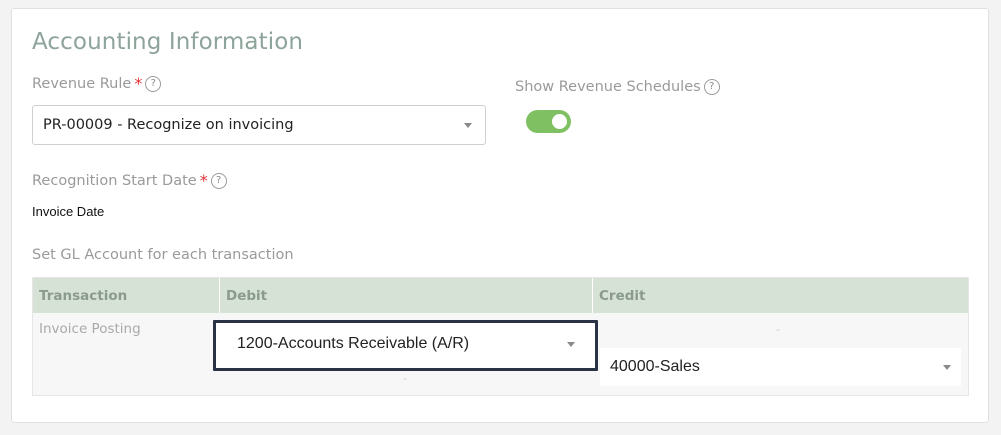 Image resolution: width=1001 pixels, height=435 pixels. Describe the element at coordinates (622, 295) in the screenshot. I see `column-header-credit: Credit` at that location.